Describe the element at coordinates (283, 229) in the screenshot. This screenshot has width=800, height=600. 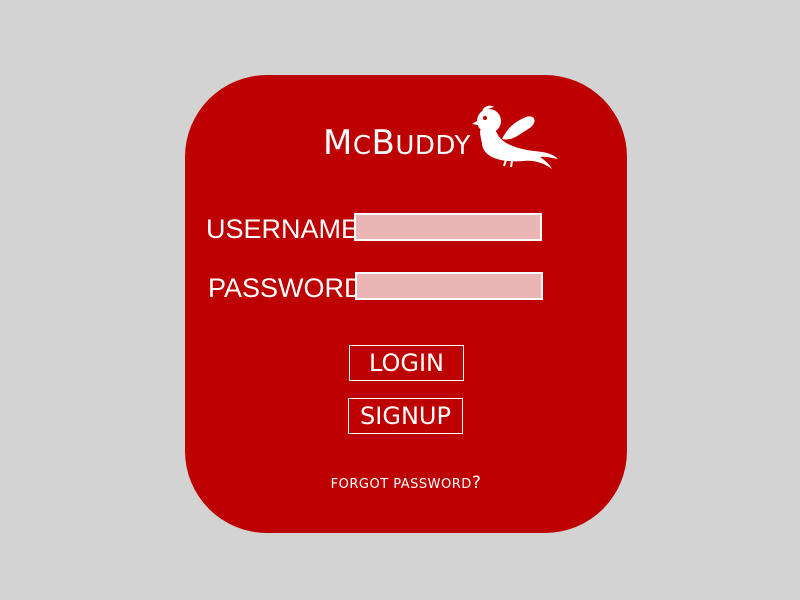
I see `username-label: USERNAME` at that location.